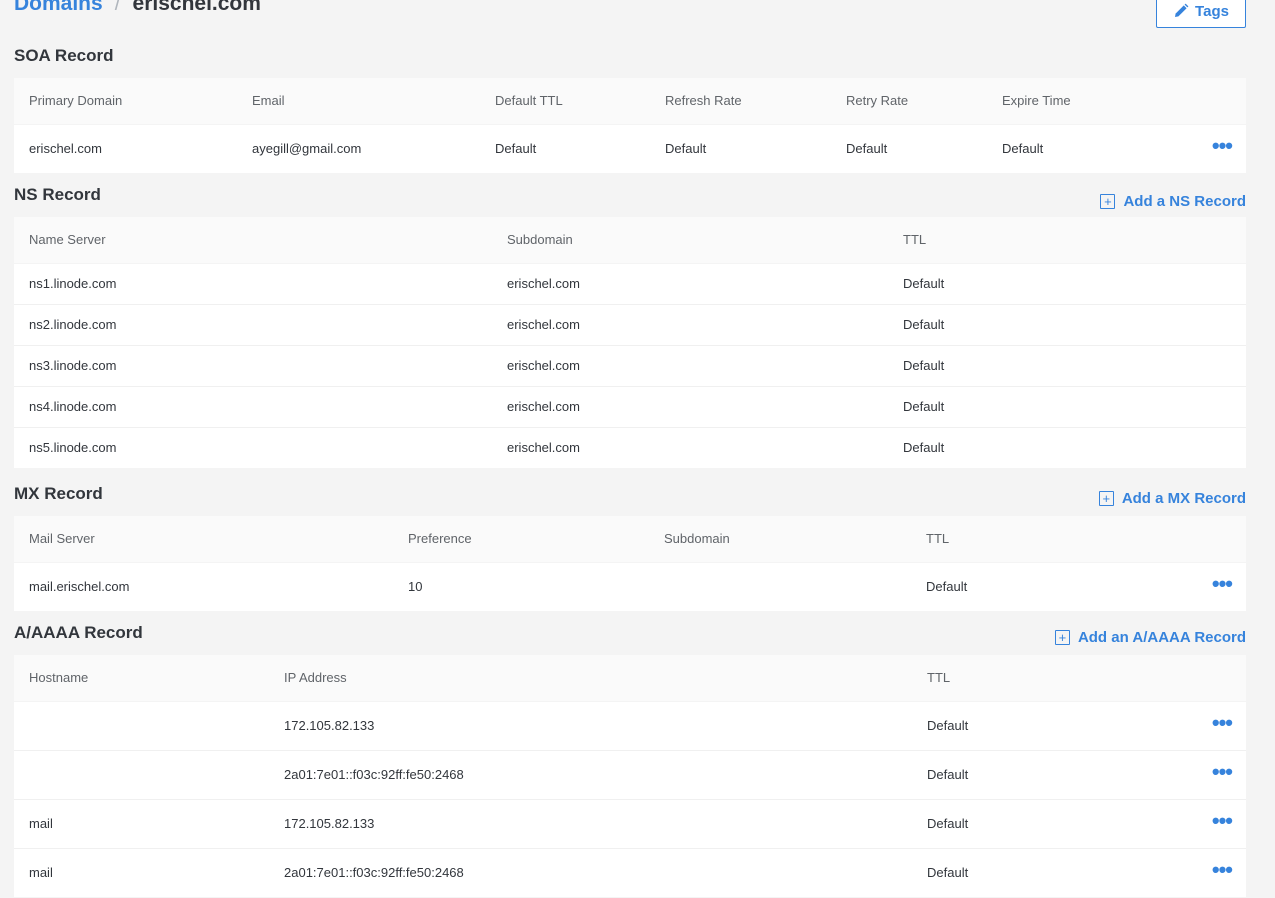 The image size is (1275, 898). I want to click on soa-expire-time: Default, so click(1023, 149).